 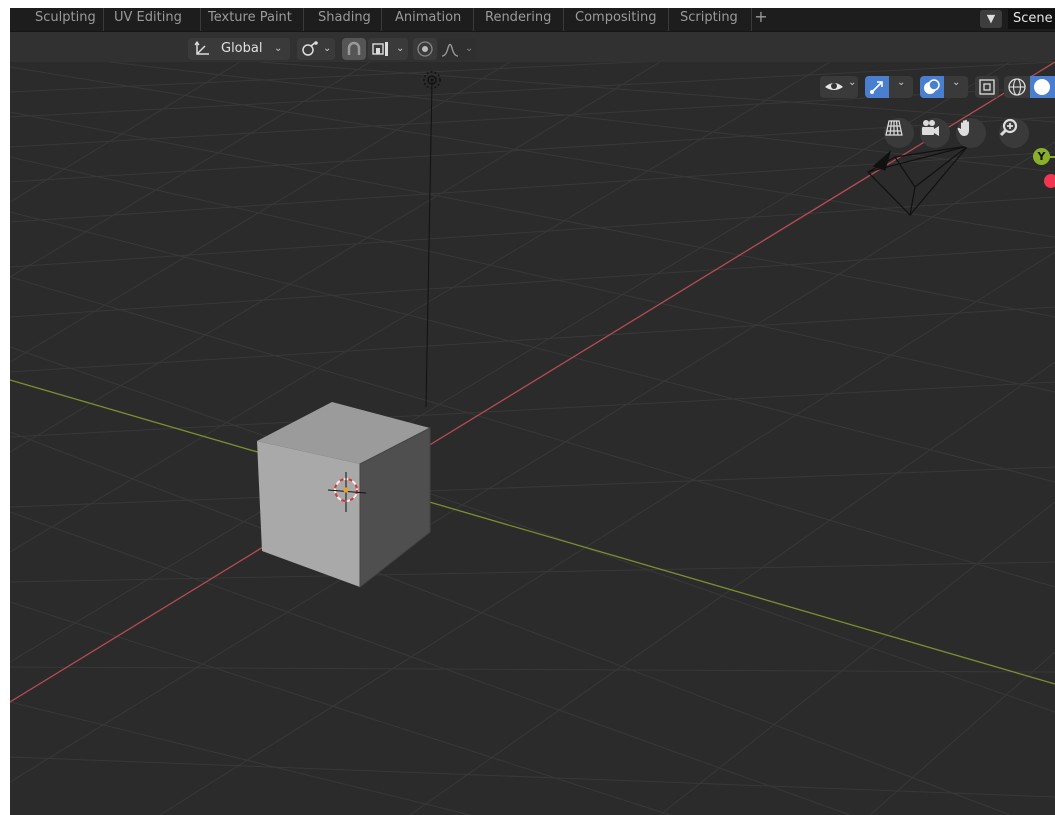 I want to click on snap-element-dropdown: ⌄, so click(x=388, y=49).